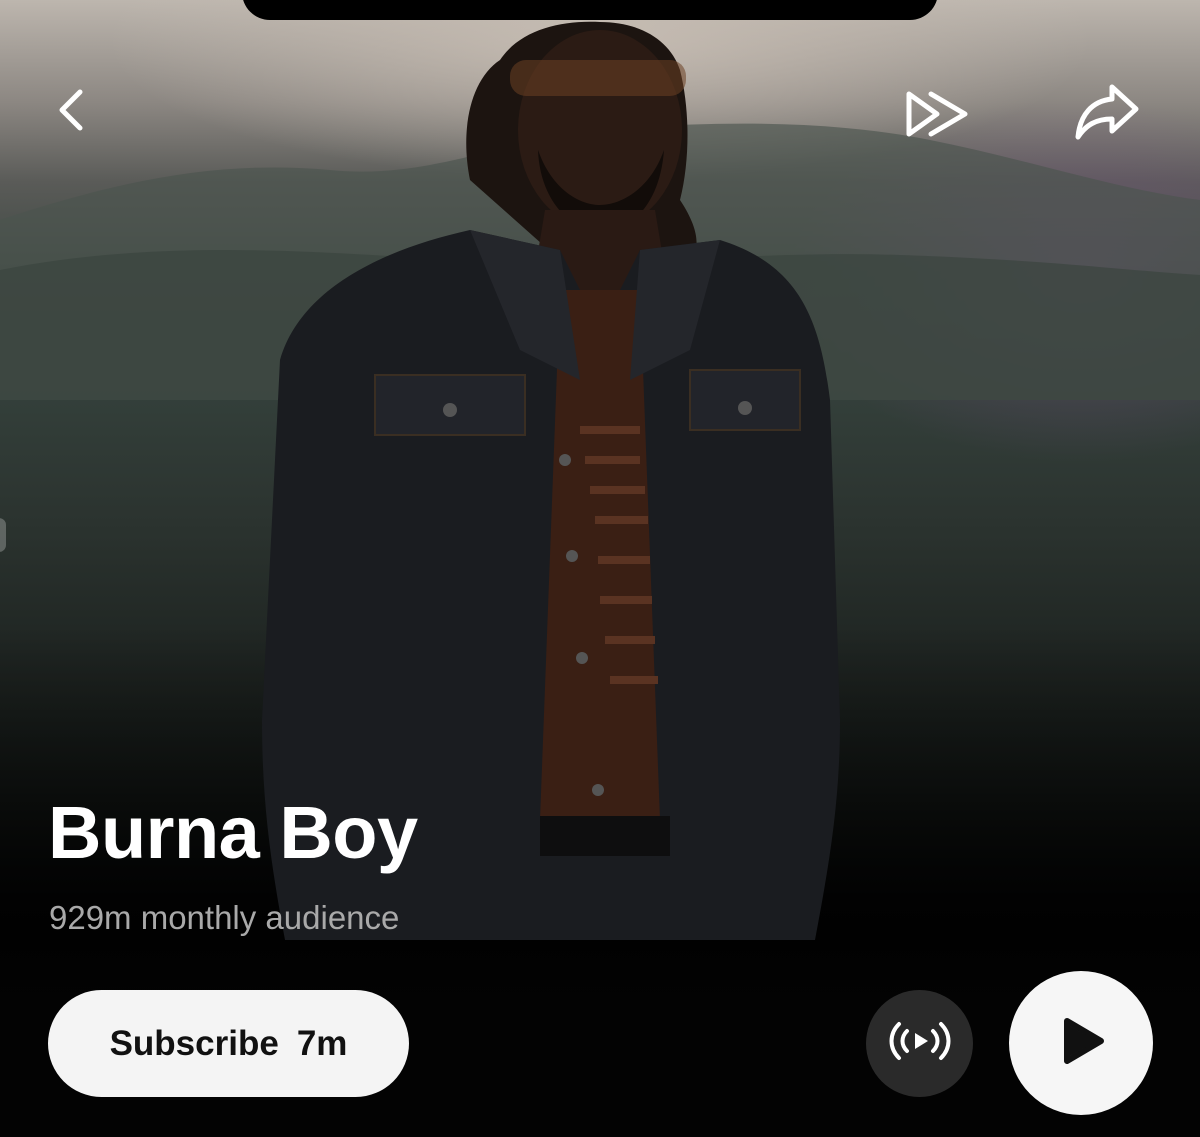 The height and width of the screenshot is (1137, 1200). I want to click on artist-name: Burna Boy, so click(233, 832).